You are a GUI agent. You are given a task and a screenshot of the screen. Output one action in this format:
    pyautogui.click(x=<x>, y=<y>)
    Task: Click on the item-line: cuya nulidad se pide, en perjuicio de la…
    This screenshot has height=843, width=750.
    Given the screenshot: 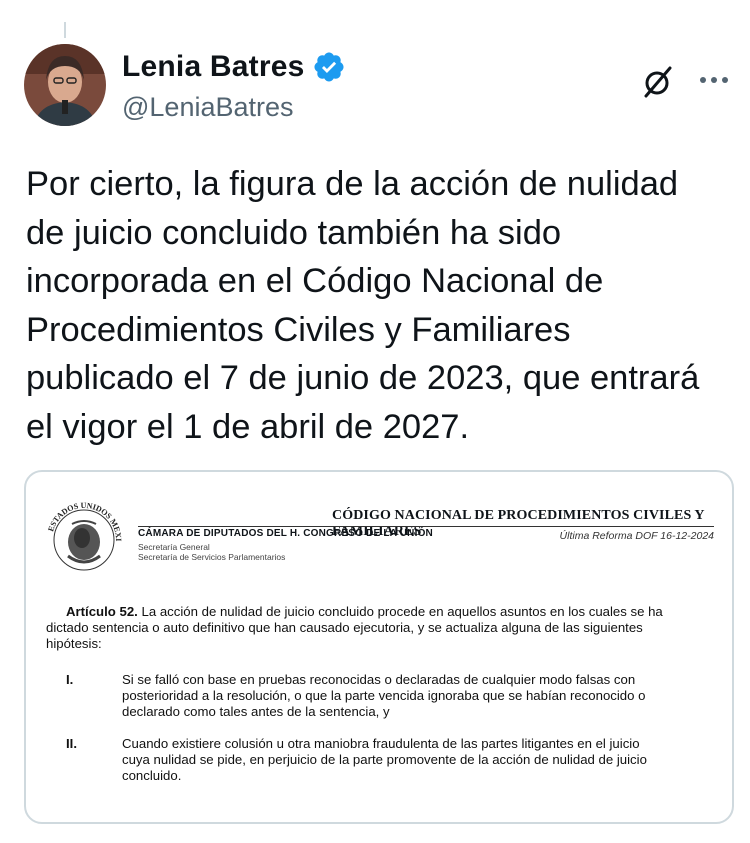 What is the action you would take?
    pyautogui.click(x=384, y=759)
    